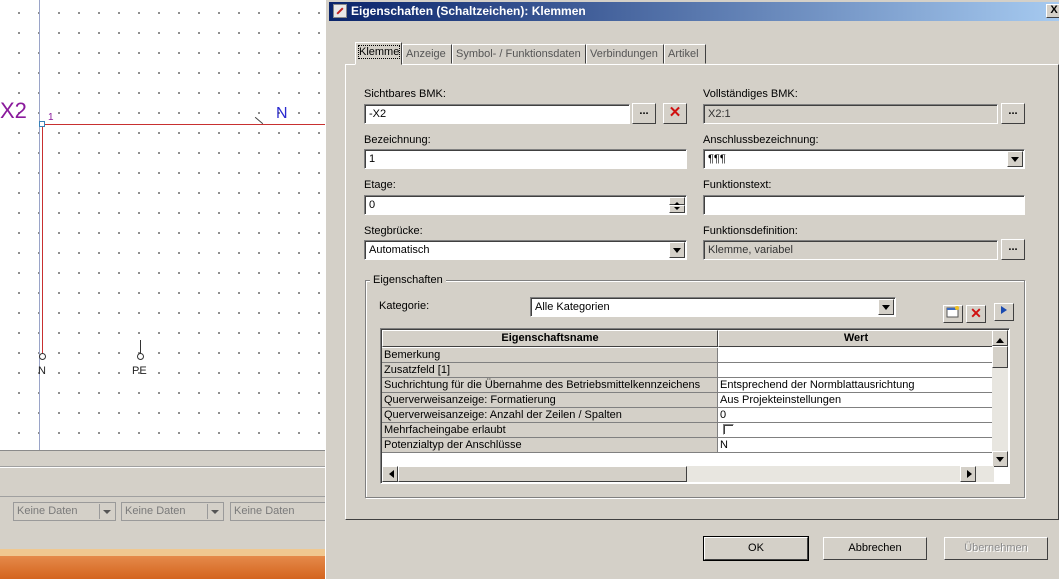 The width and height of the screenshot is (1059, 579). Describe the element at coordinates (1000, 398) in the screenshot. I see `vertical-scrollbar` at that location.